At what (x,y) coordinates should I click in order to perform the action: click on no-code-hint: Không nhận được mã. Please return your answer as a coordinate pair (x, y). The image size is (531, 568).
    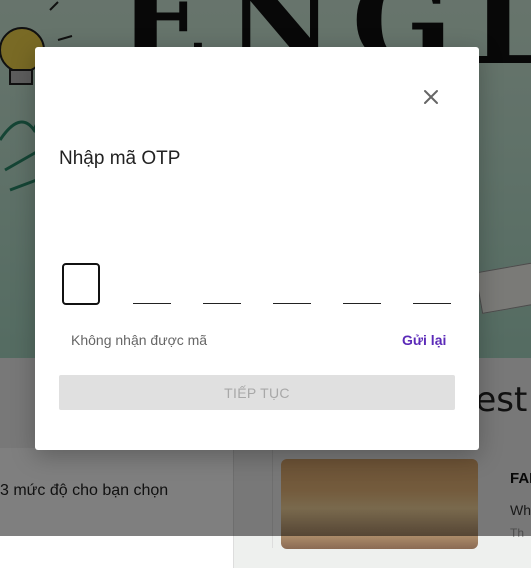
    Looking at the image, I should click on (139, 340).